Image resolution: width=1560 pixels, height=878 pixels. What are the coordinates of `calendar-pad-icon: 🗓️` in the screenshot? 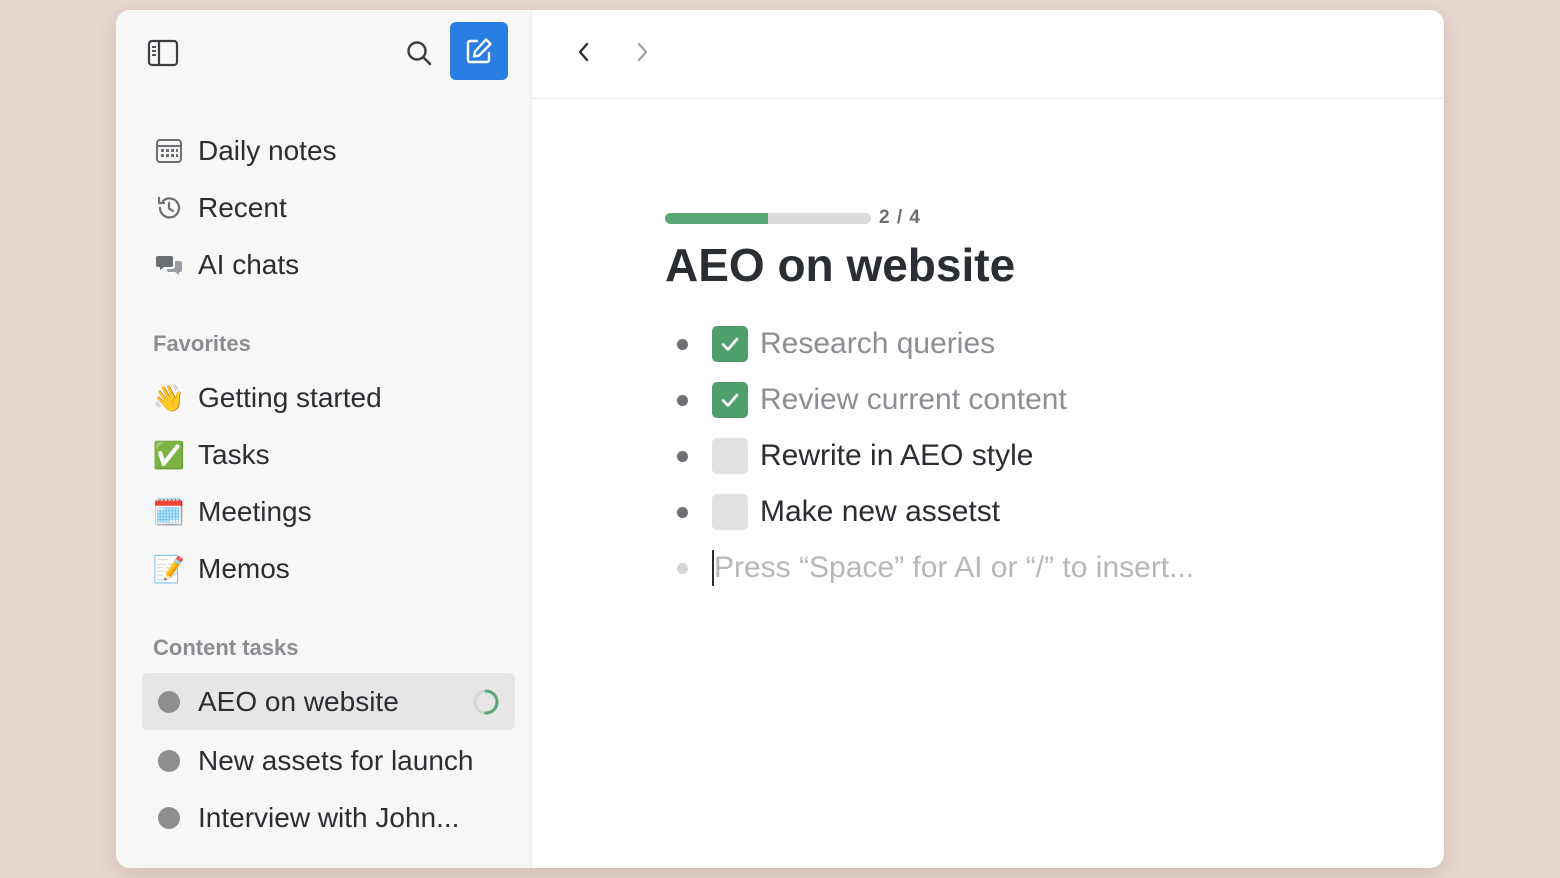 It's located at (169, 511).